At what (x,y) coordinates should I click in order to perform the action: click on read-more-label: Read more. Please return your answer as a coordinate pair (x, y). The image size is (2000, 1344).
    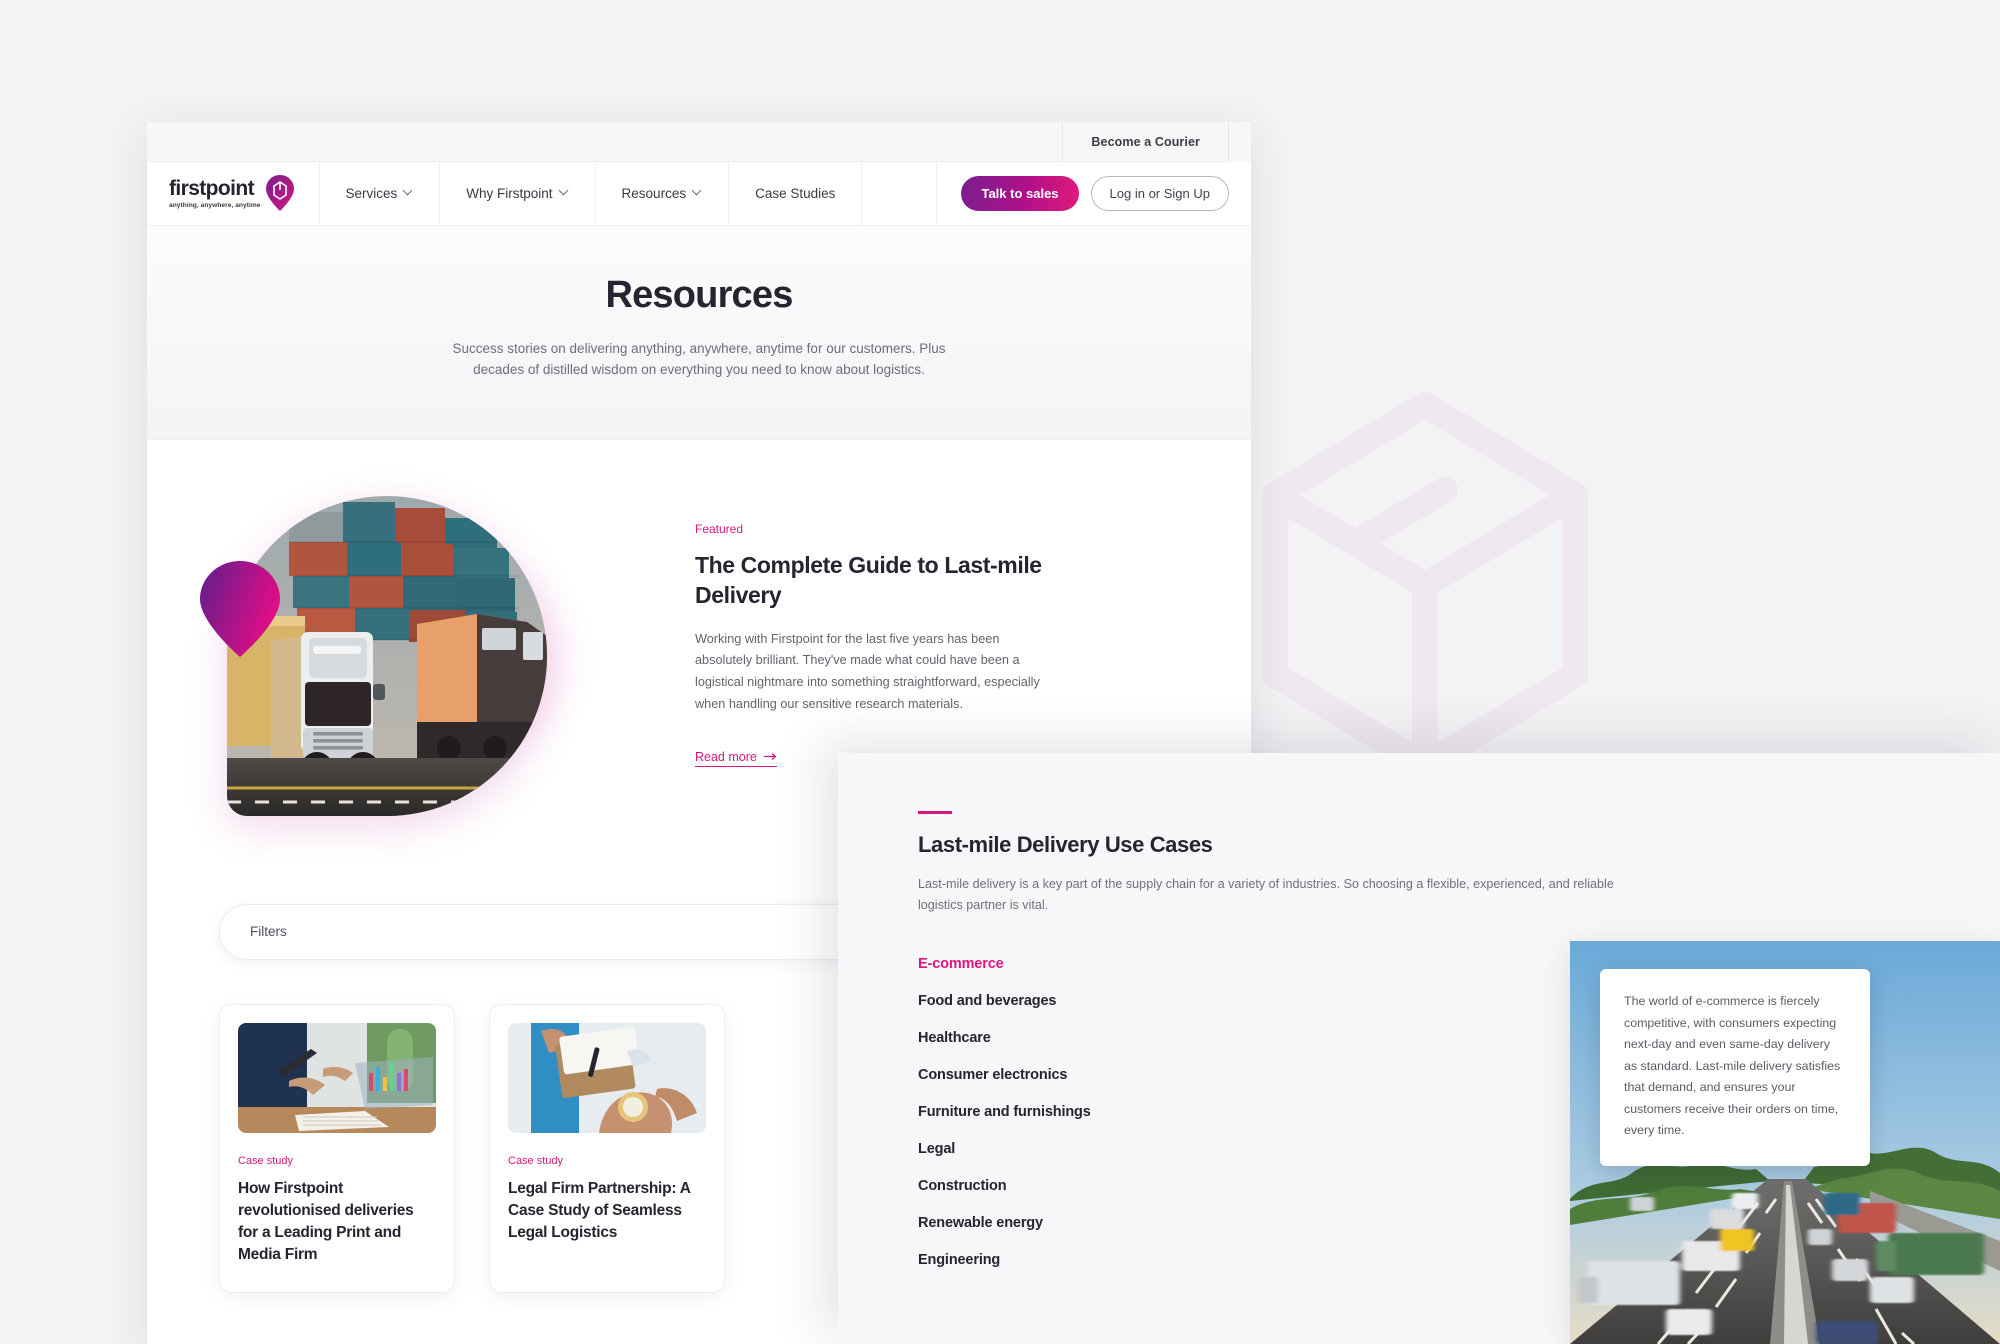
    Looking at the image, I should click on (726, 756).